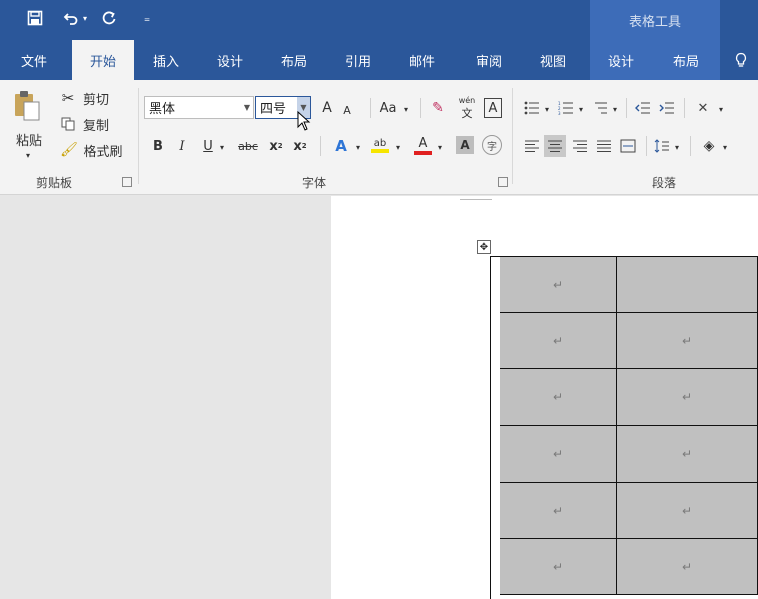 The height and width of the screenshot is (599, 758). Describe the element at coordinates (465, 145) in the screenshot. I see `character-shading-button: A` at that location.